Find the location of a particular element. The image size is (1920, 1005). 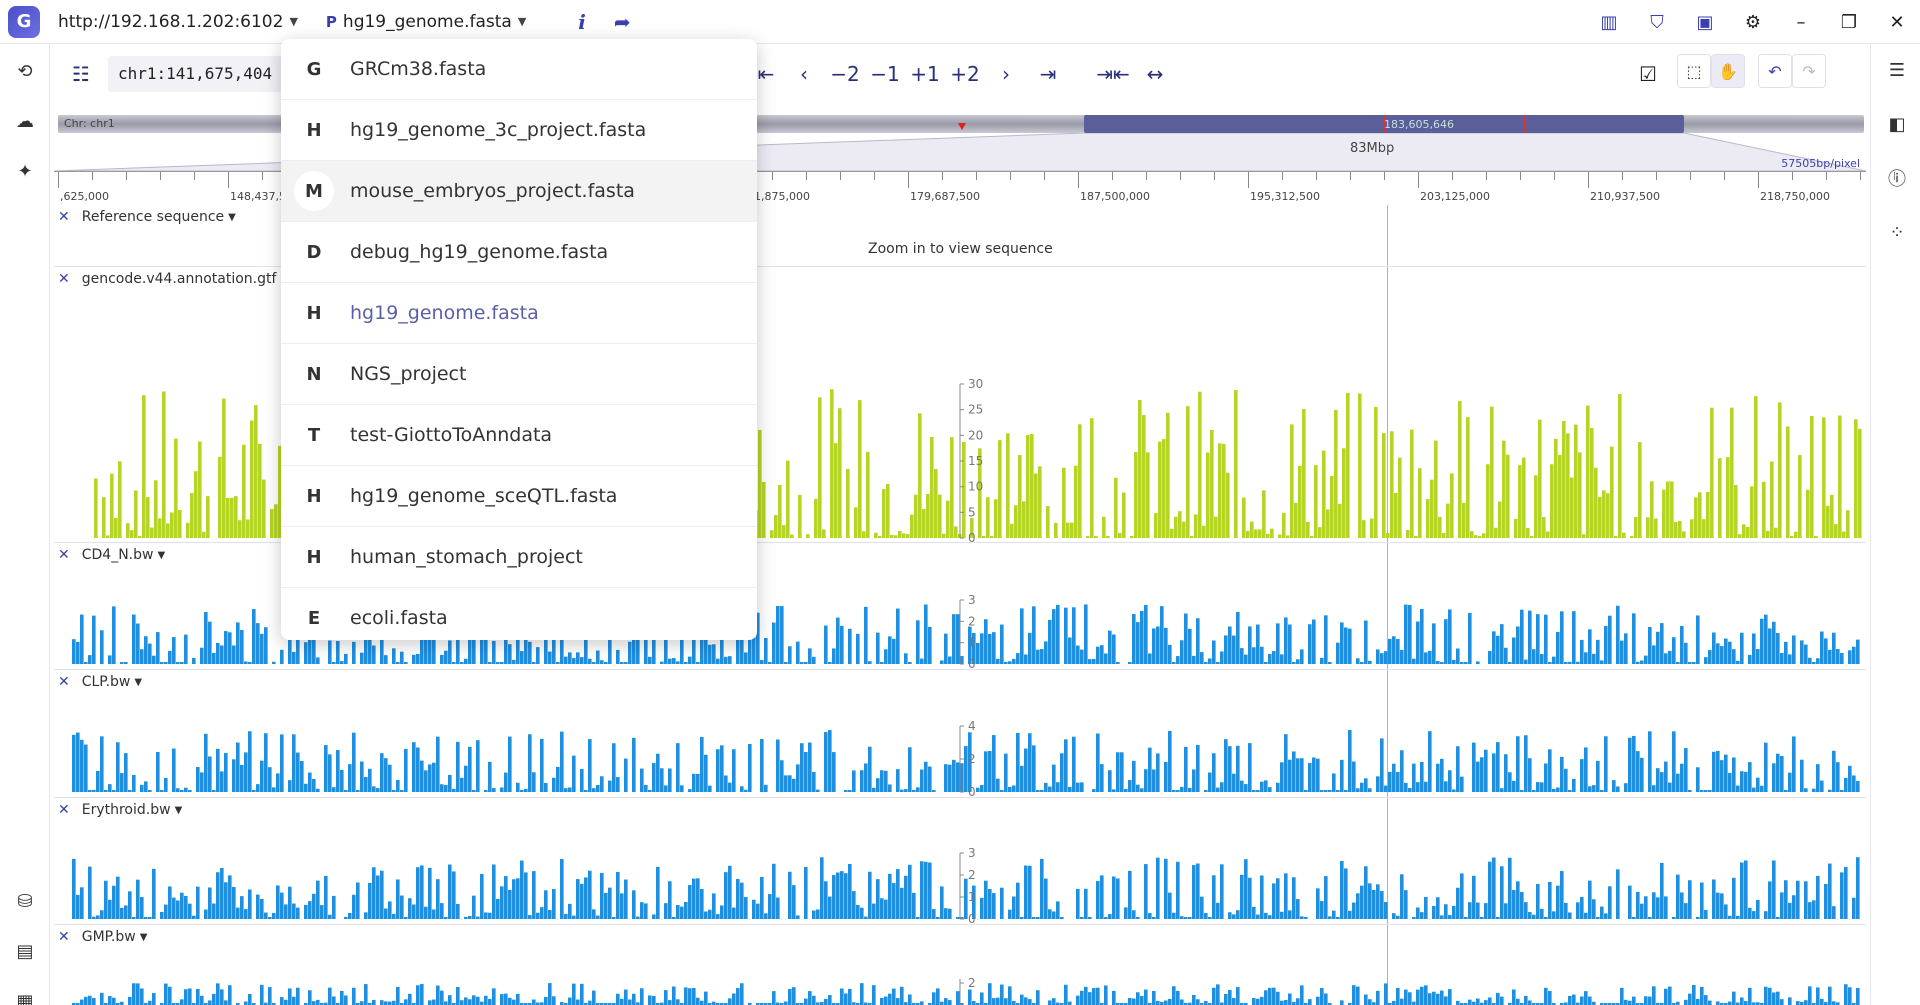

project-selector: P hg19_genome.fasta ▼ is located at coordinates (426, 22).